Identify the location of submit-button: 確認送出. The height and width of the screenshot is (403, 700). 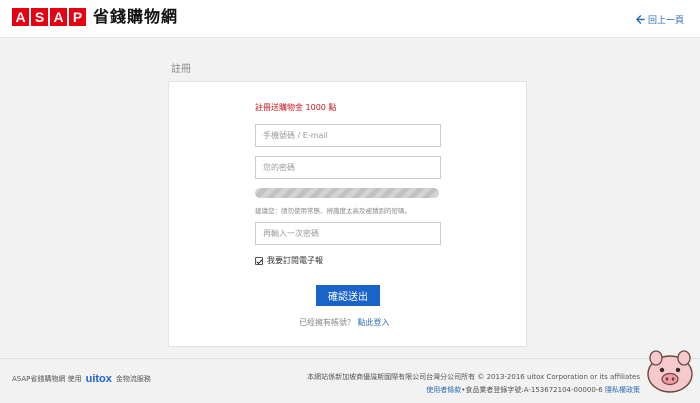
(348, 295).